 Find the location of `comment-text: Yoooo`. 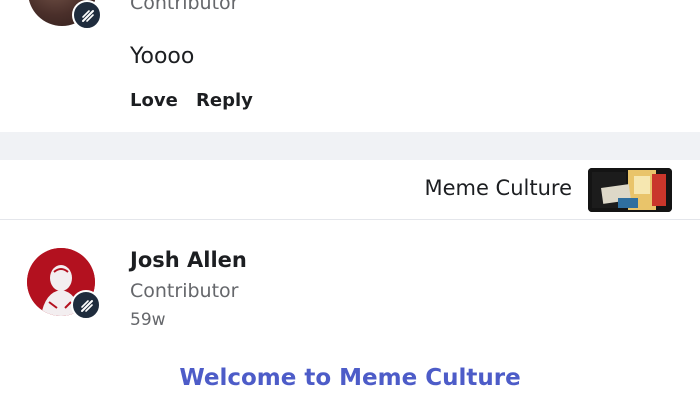

comment-text: Yoooo is located at coordinates (162, 56).